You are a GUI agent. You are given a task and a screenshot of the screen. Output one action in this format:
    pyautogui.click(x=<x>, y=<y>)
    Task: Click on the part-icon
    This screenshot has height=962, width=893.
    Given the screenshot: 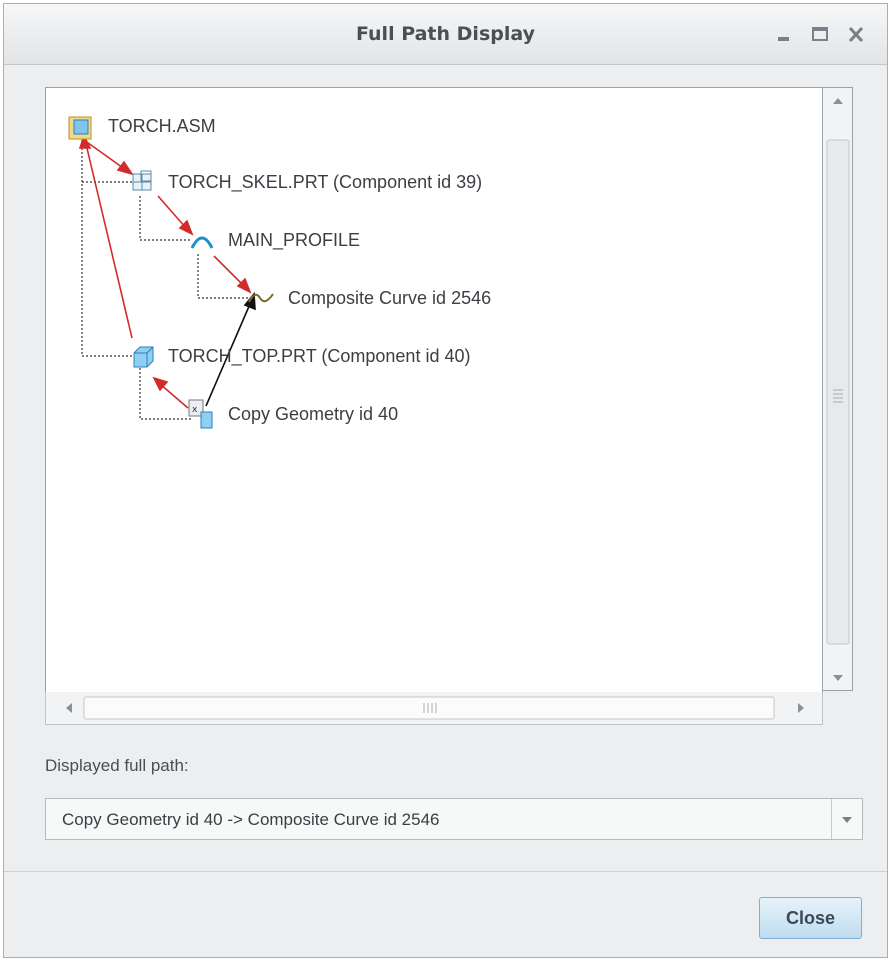 What is the action you would take?
    pyautogui.click(x=143, y=359)
    